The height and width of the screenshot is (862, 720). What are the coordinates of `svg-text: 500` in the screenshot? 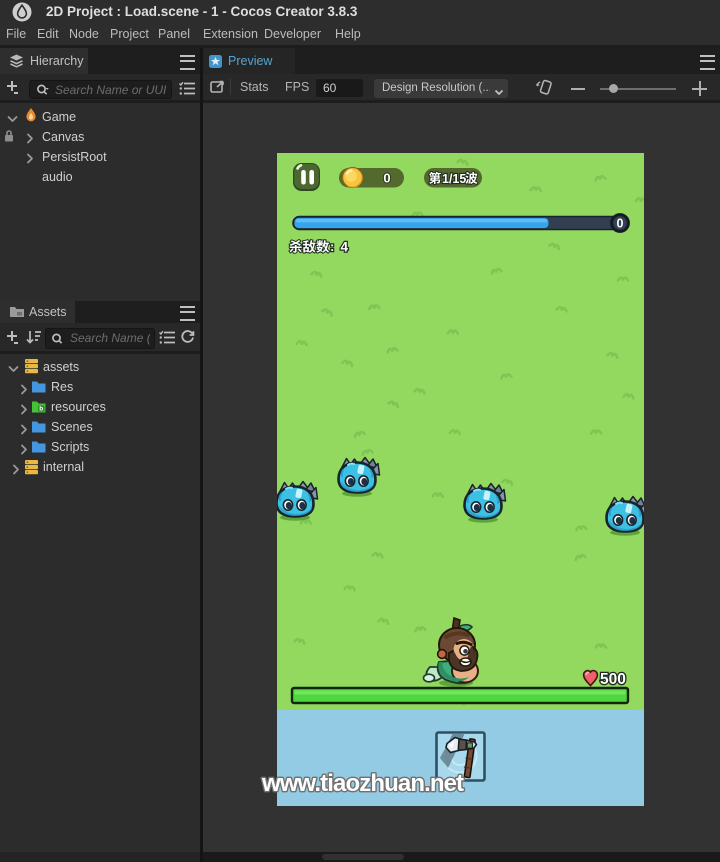 It's located at (613, 679).